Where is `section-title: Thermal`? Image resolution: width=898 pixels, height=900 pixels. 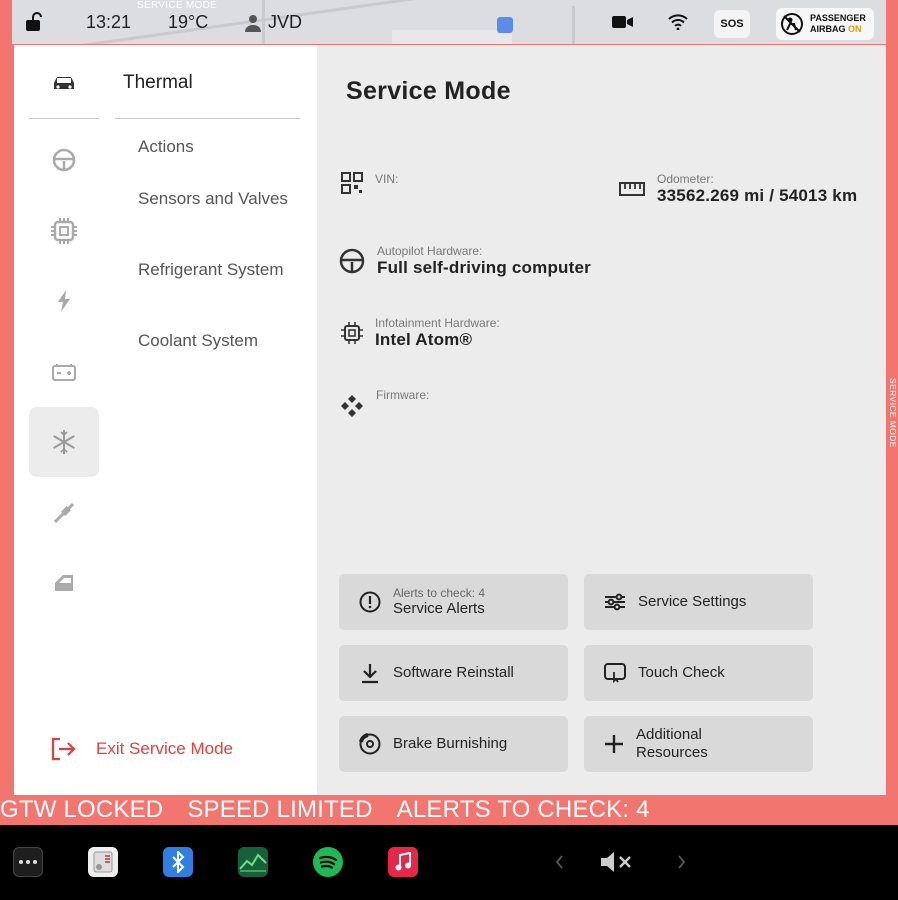
section-title: Thermal is located at coordinates (158, 82).